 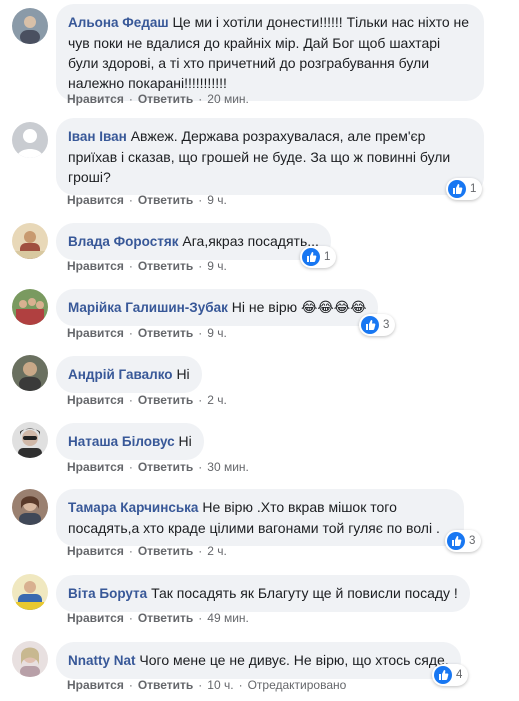 What do you see at coordinates (123, 241) in the screenshot?
I see `comment-author: Влада Форостяк` at bounding box center [123, 241].